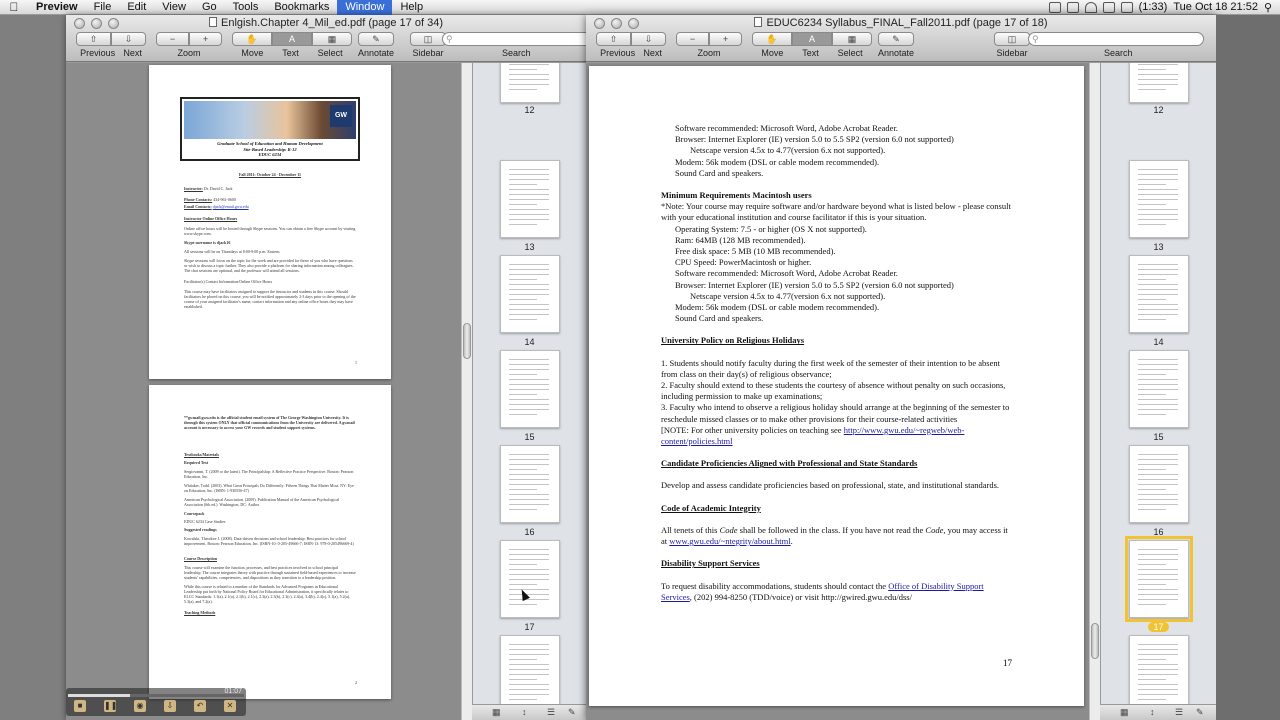 This screenshot has height=720, width=1280. Describe the element at coordinates (1215, 7) in the screenshot. I see `clock: Tue Oct 18 21:52` at that location.